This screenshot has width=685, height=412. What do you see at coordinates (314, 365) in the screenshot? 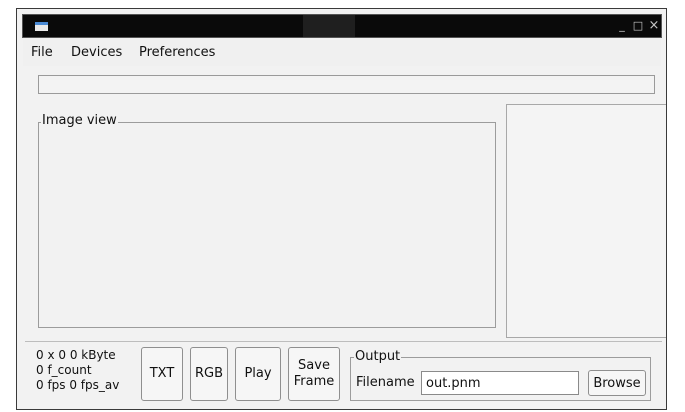
I see `save-frame-label-line1: Save` at bounding box center [314, 365].